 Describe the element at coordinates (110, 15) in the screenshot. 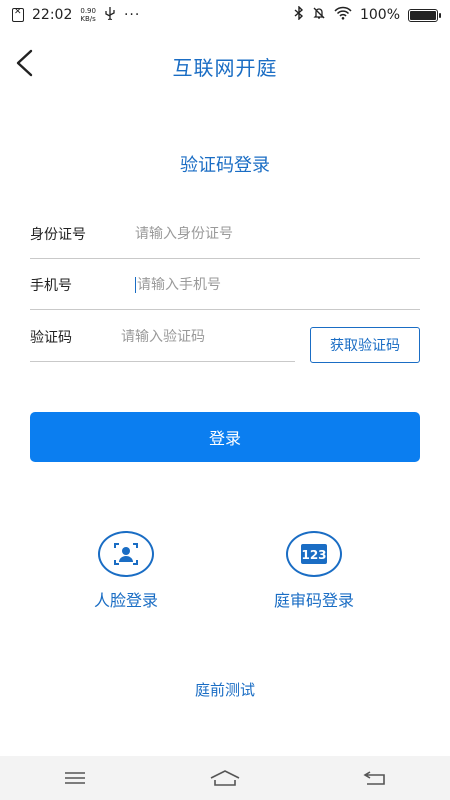

I see `usb-icon` at that location.